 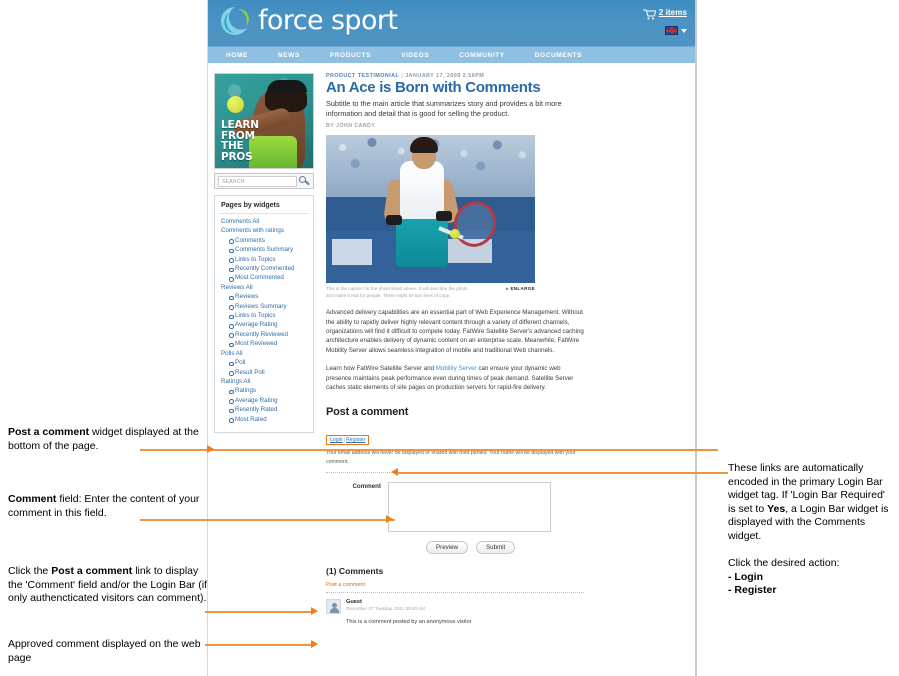 What do you see at coordinates (269, 334) in the screenshot?
I see `list-item: Recently Reviewed` at bounding box center [269, 334].